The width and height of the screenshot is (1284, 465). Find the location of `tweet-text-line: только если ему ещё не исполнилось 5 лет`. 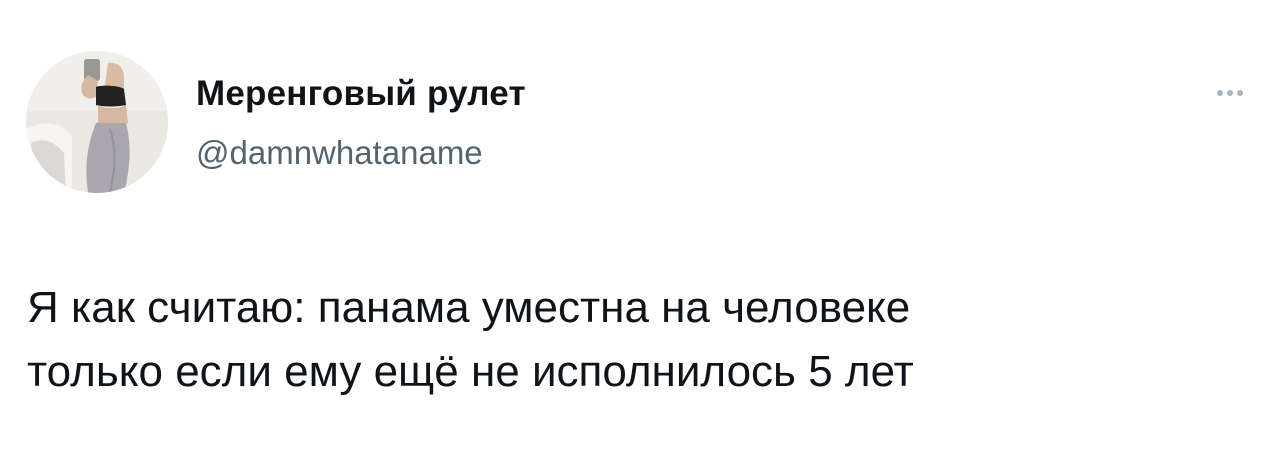

tweet-text-line: только если ему ещё не исполнилось 5 лет is located at coordinates (470, 371).